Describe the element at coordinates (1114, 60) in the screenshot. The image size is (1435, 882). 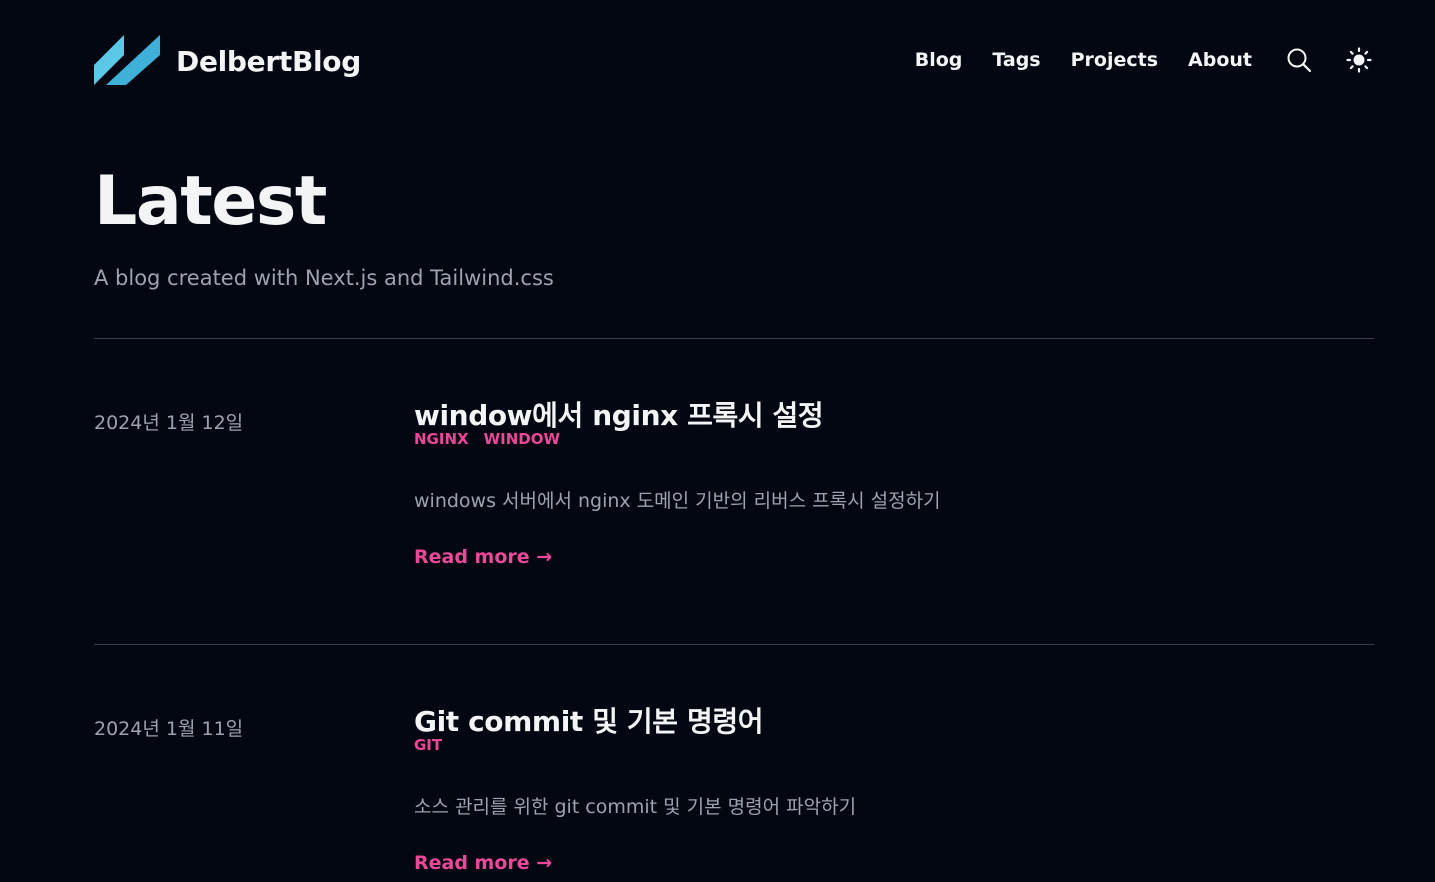
I see `nav-projects: Projects` at that location.